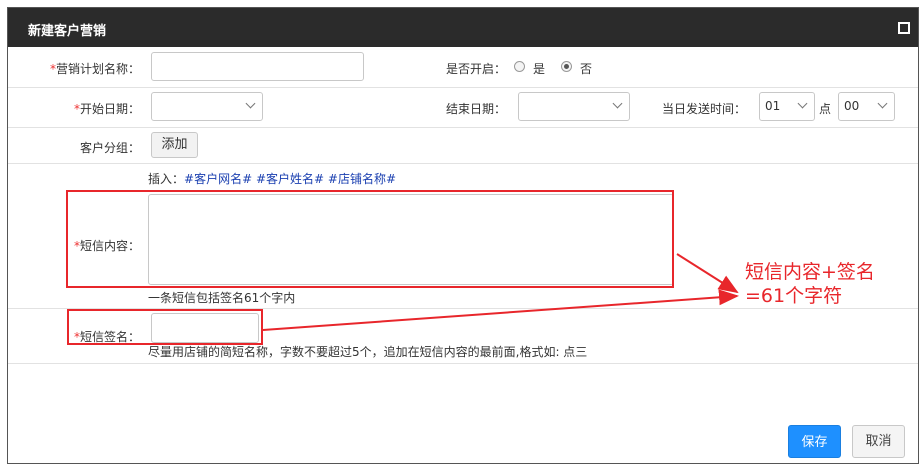 The height and width of the screenshot is (466, 924). I want to click on send-hour-select: 01, so click(787, 106).